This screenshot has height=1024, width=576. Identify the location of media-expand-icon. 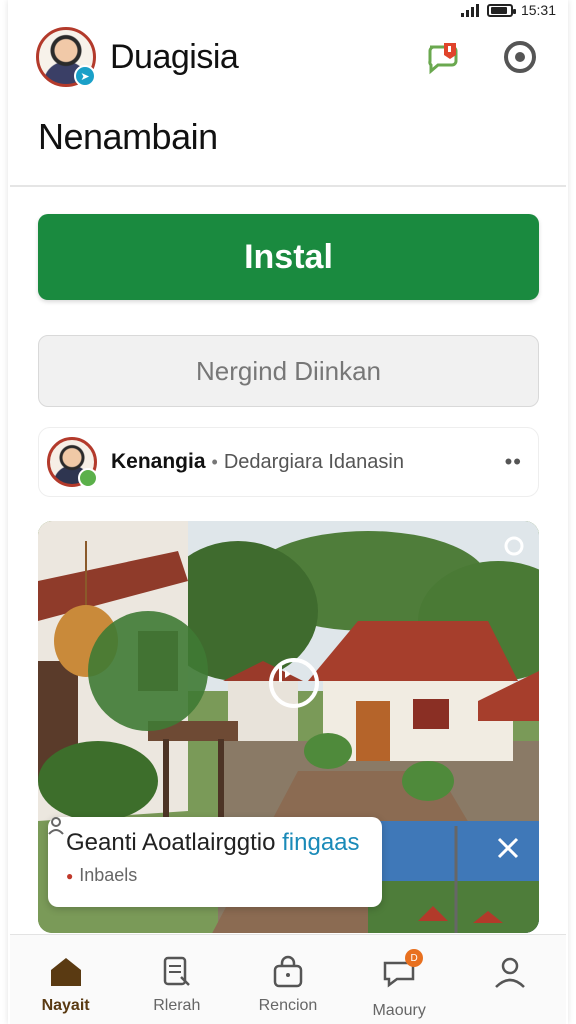
(514, 546).